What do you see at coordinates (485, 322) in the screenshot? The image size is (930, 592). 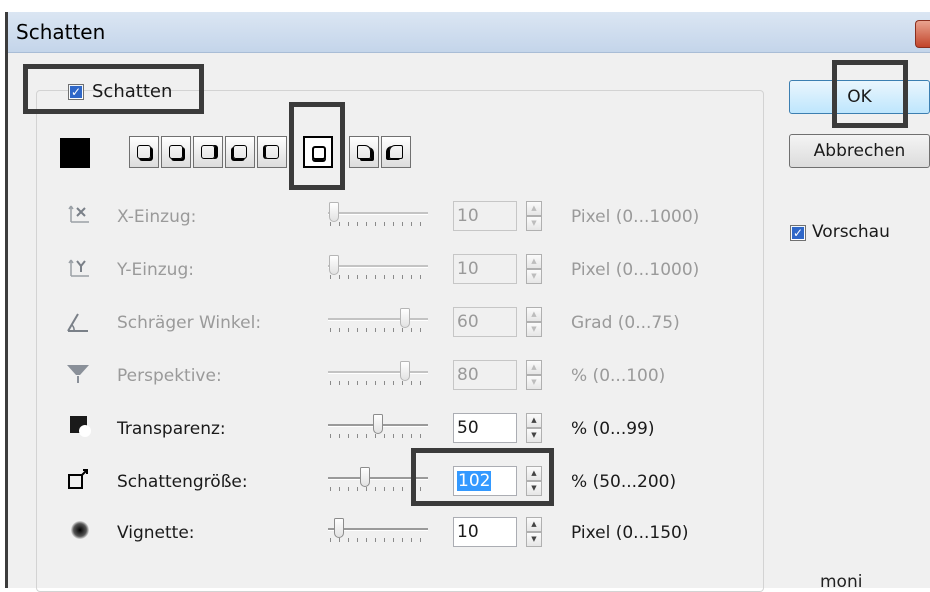 I see `angle-input: 60` at bounding box center [485, 322].